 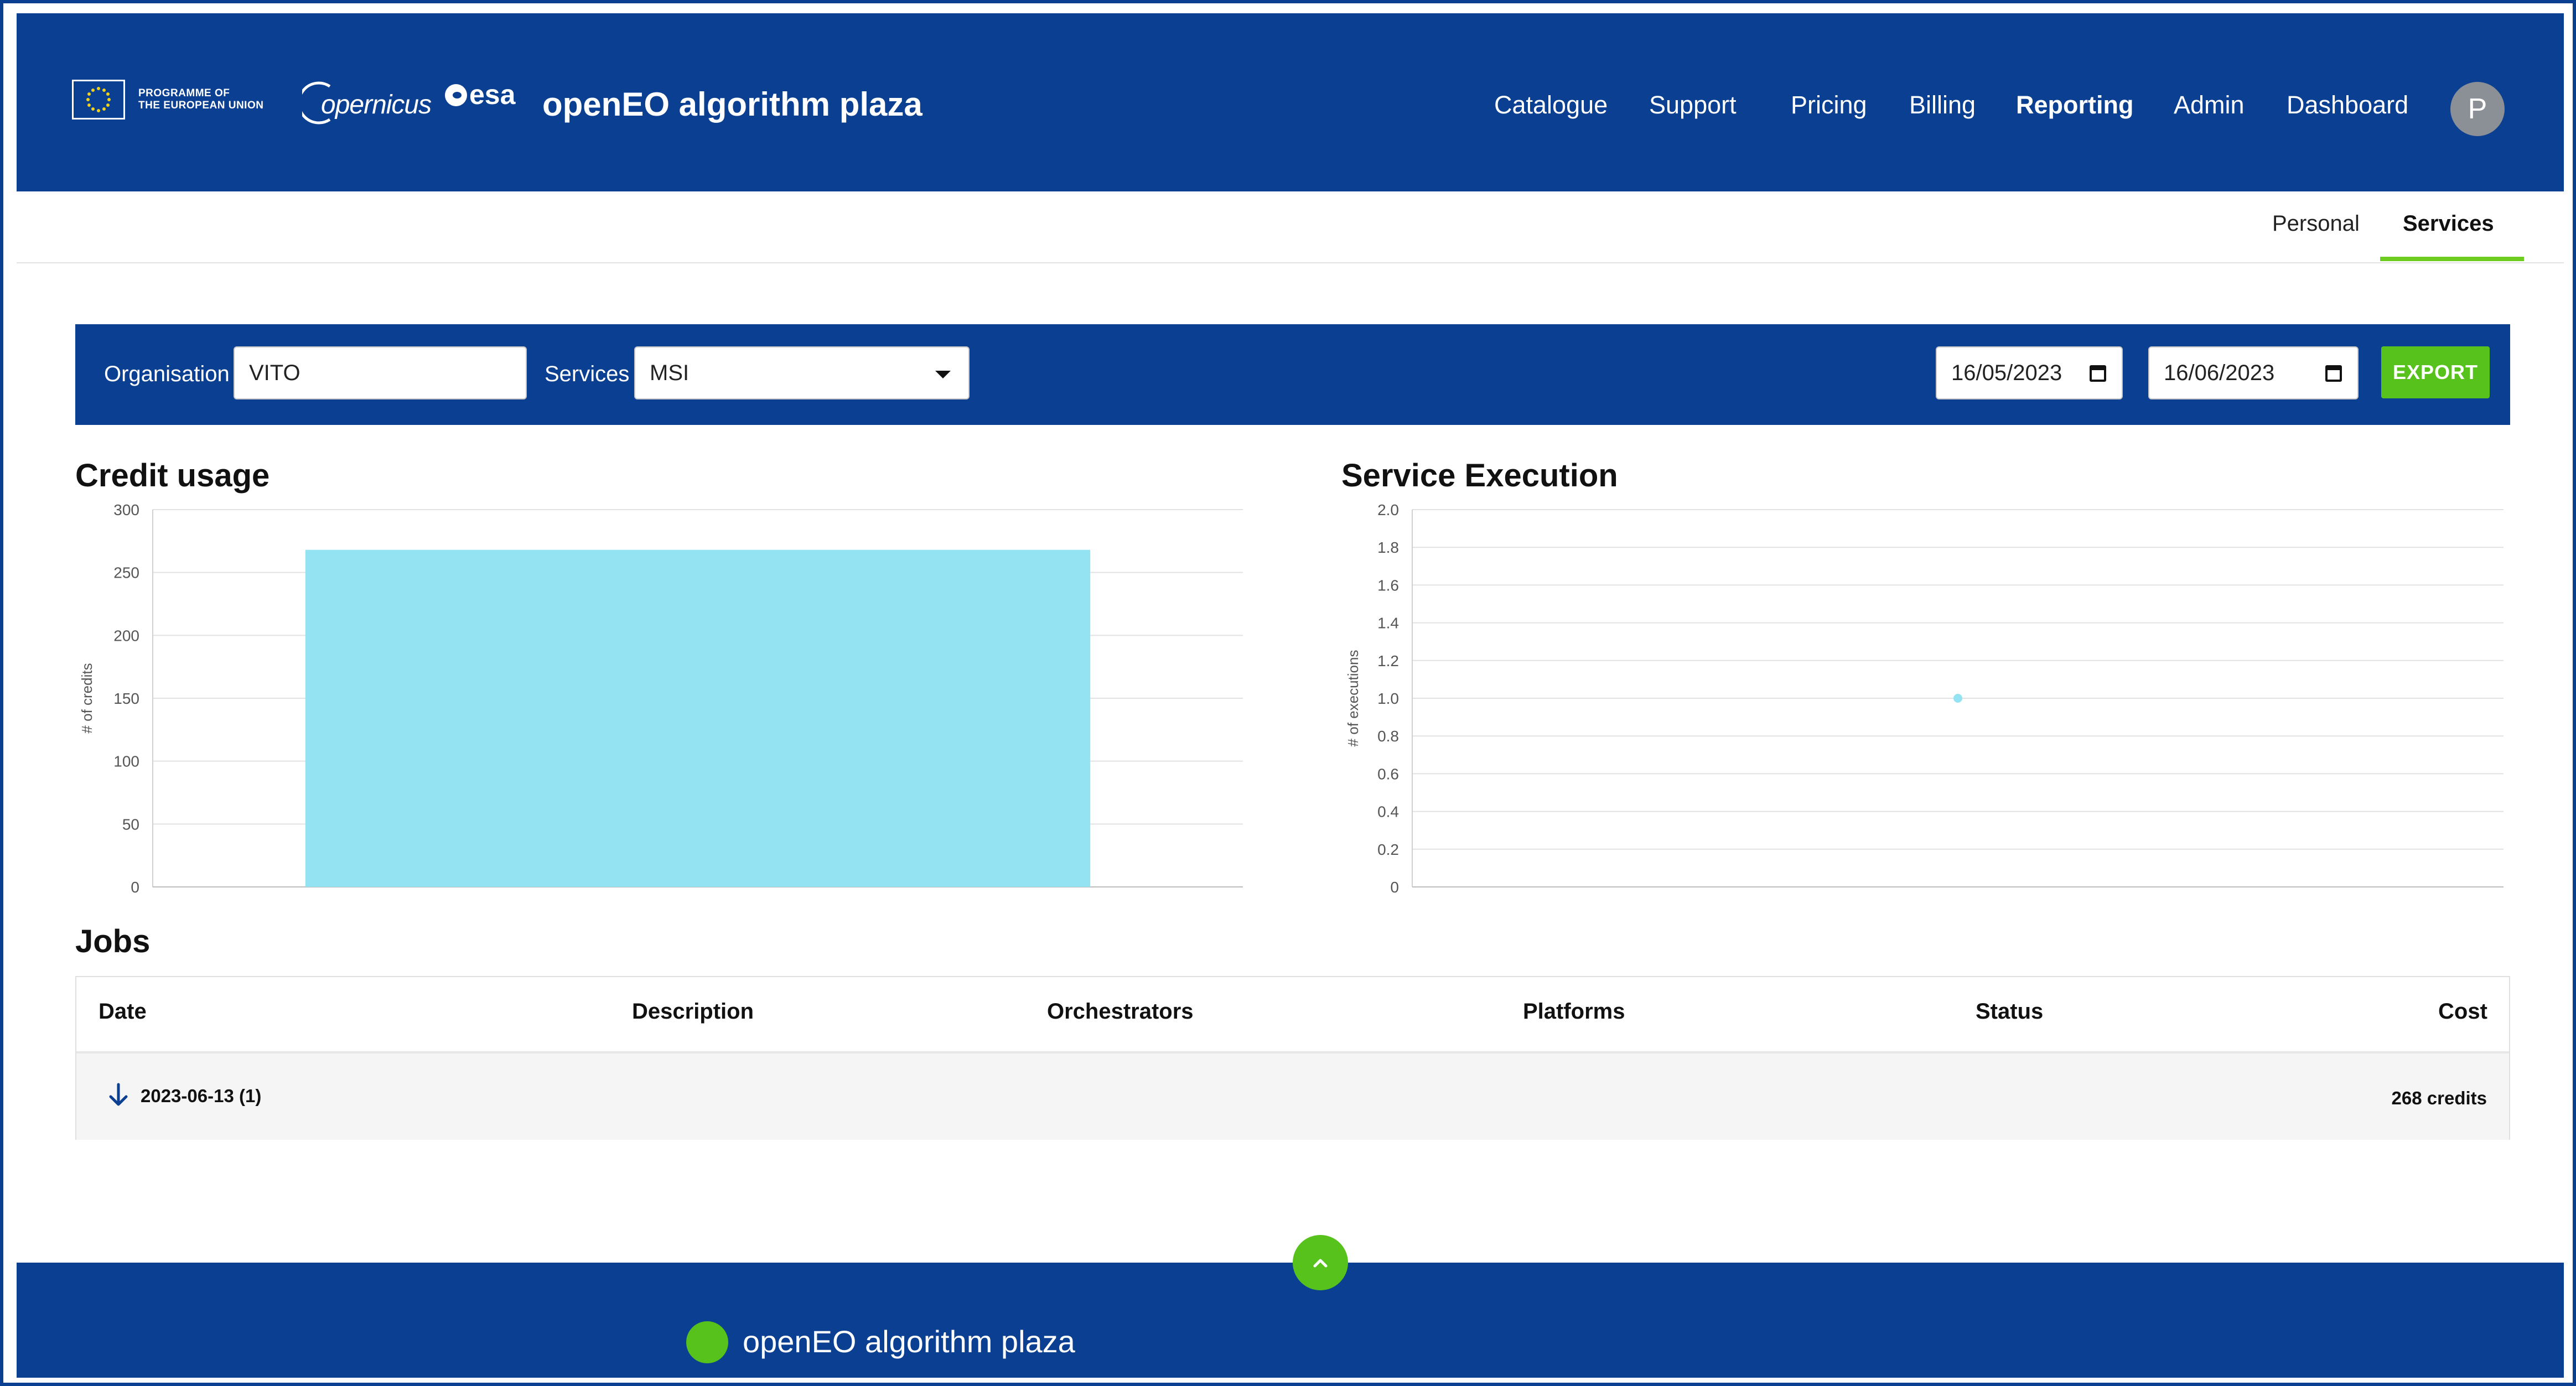 What do you see at coordinates (202, 1096) in the screenshot?
I see `row-date-group: 2023-06-13 (1)` at bounding box center [202, 1096].